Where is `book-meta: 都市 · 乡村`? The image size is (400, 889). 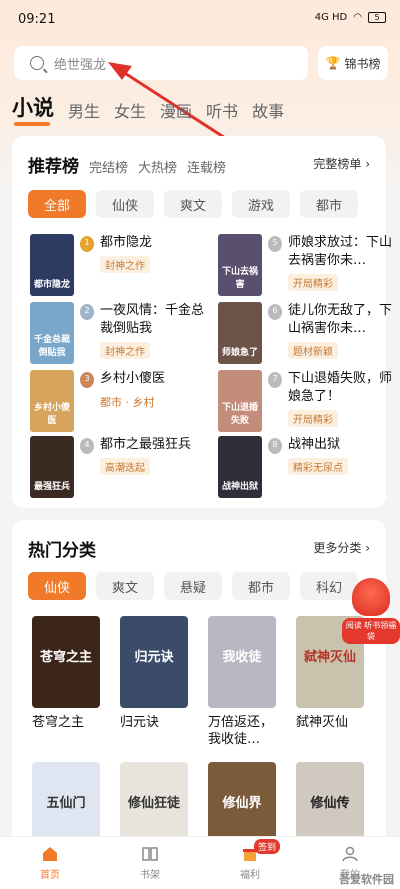
book-meta: 都市 · 乡村 is located at coordinates (127, 402).